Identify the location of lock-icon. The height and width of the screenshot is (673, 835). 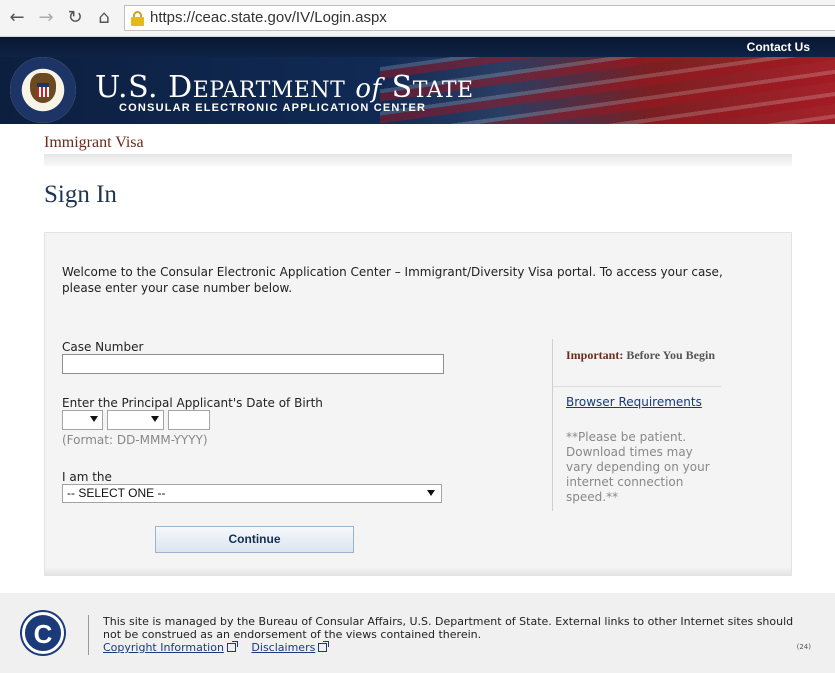
(137, 18).